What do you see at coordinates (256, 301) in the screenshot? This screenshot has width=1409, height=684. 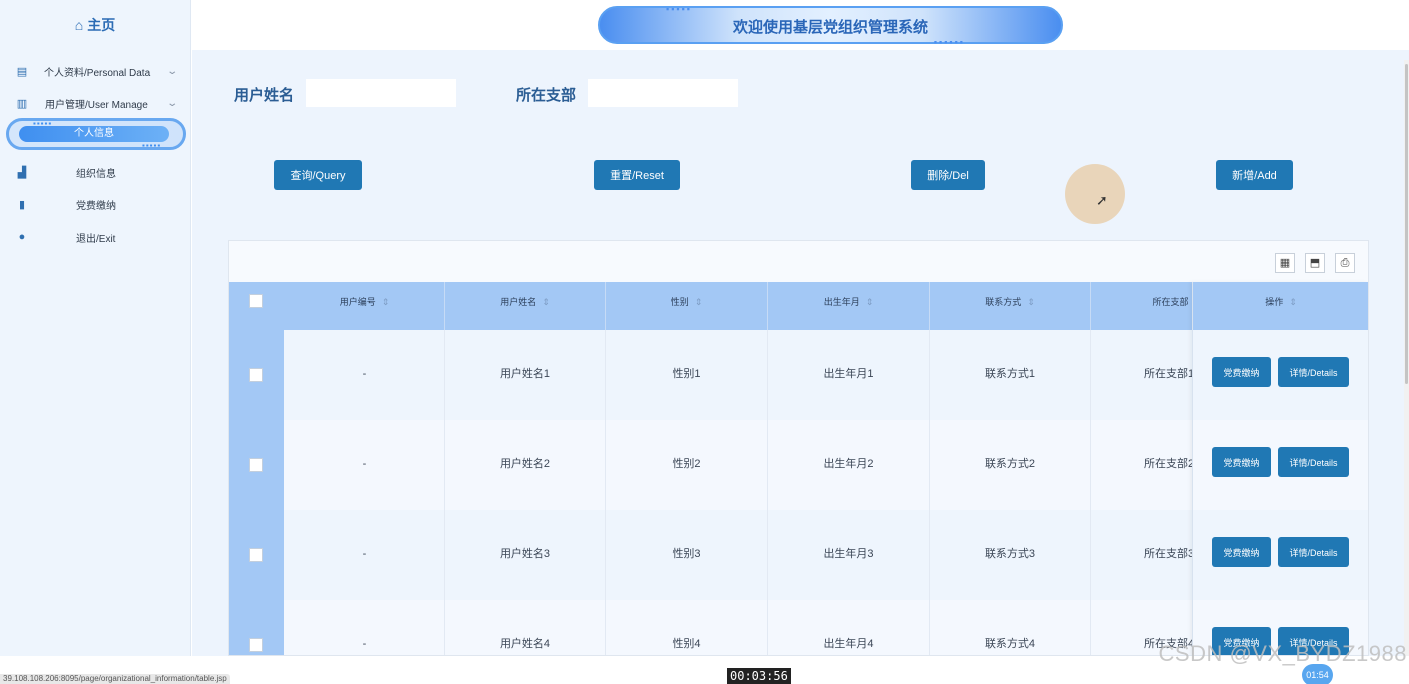 I see `select-all-checkbox` at bounding box center [256, 301].